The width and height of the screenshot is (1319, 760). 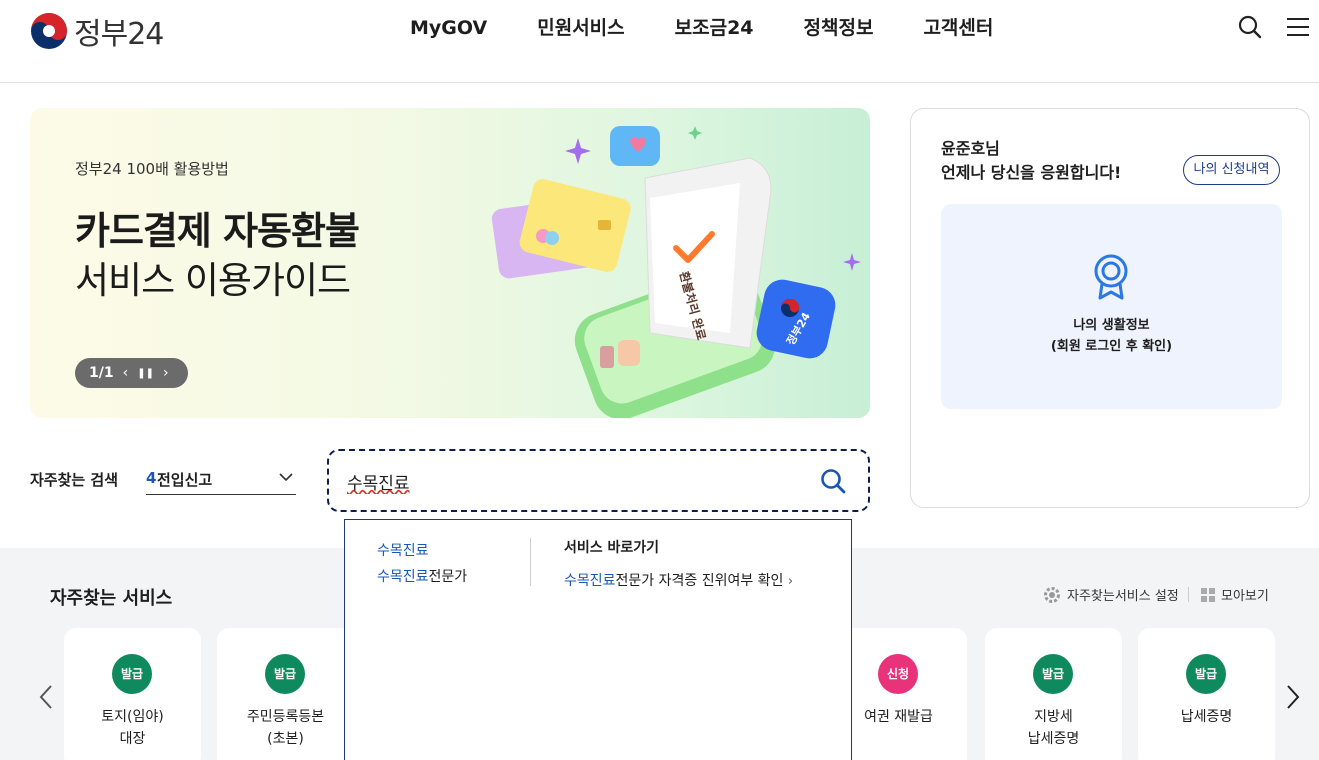 I want to click on grid-icon, so click(x=1208, y=594).